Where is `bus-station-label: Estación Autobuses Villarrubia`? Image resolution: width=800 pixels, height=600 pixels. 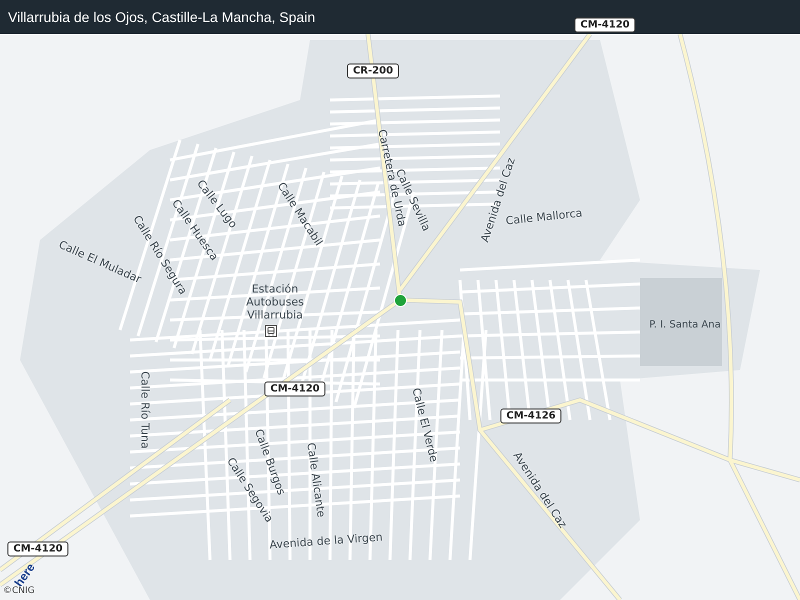
bus-station-label: Estación Autobuses Villarrubia is located at coordinates (275, 302).